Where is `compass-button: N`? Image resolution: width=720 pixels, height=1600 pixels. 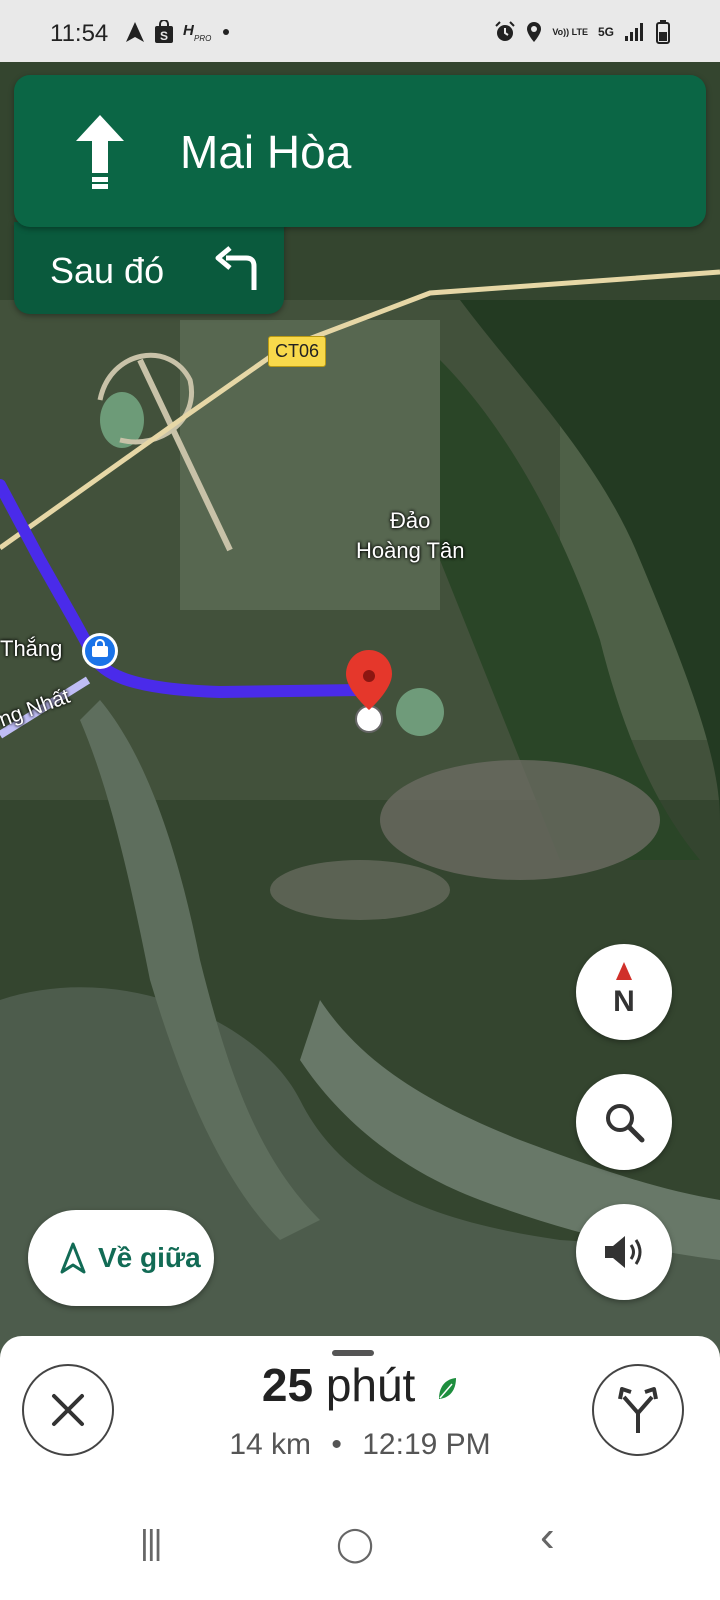 compass-button: N is located at coordinates (624, 992).